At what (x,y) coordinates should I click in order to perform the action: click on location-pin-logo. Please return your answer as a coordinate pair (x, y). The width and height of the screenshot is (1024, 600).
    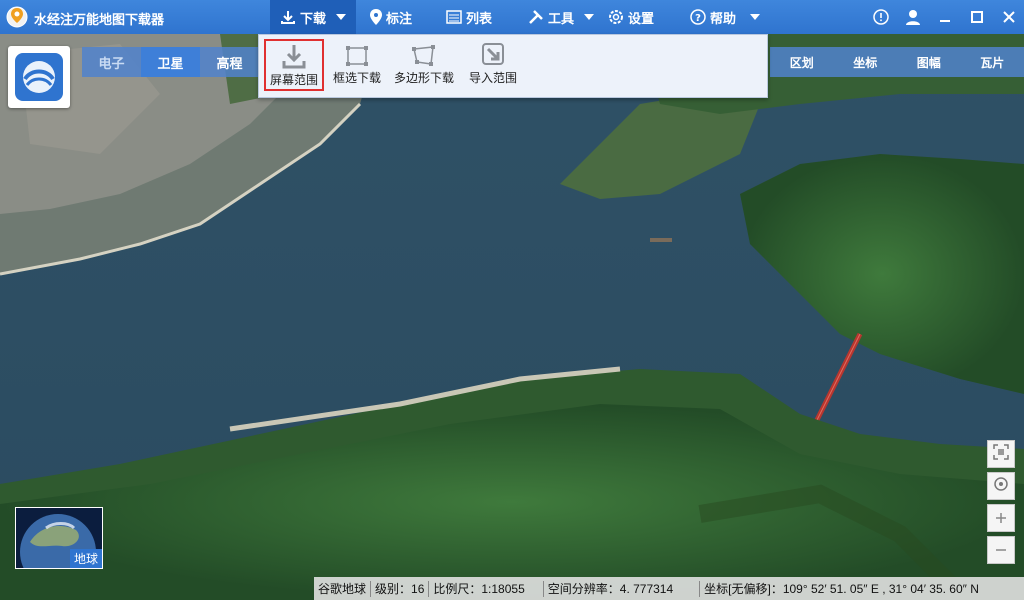
    Looking at the image, I should click on (17, 17).